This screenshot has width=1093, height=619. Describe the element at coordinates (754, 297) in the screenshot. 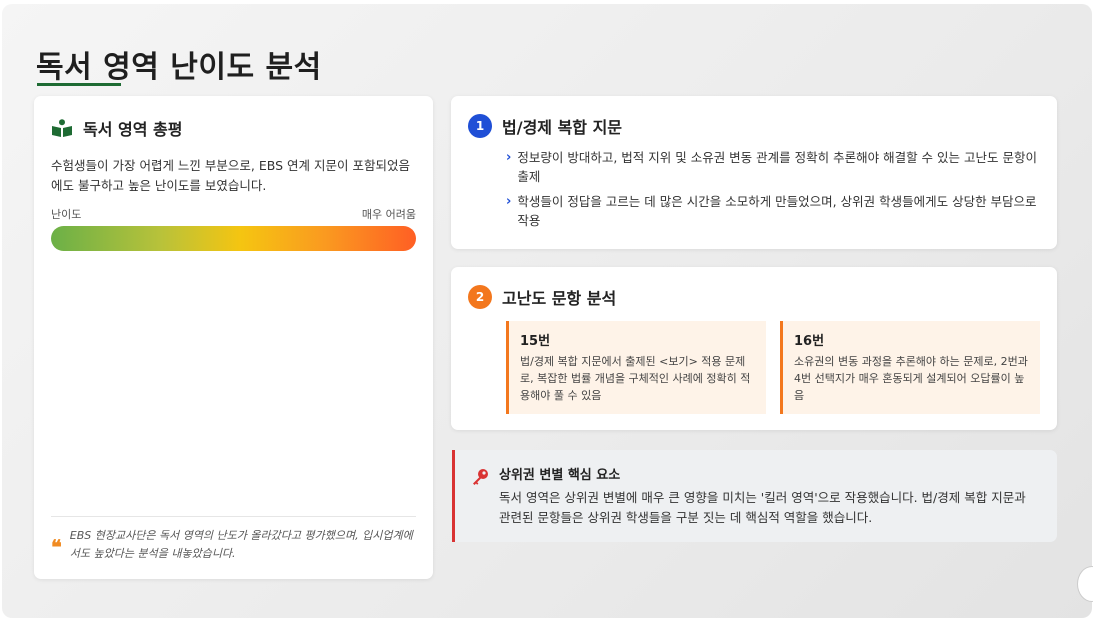

I see `section2-header: 2 고난도 문항 분석` at that location.